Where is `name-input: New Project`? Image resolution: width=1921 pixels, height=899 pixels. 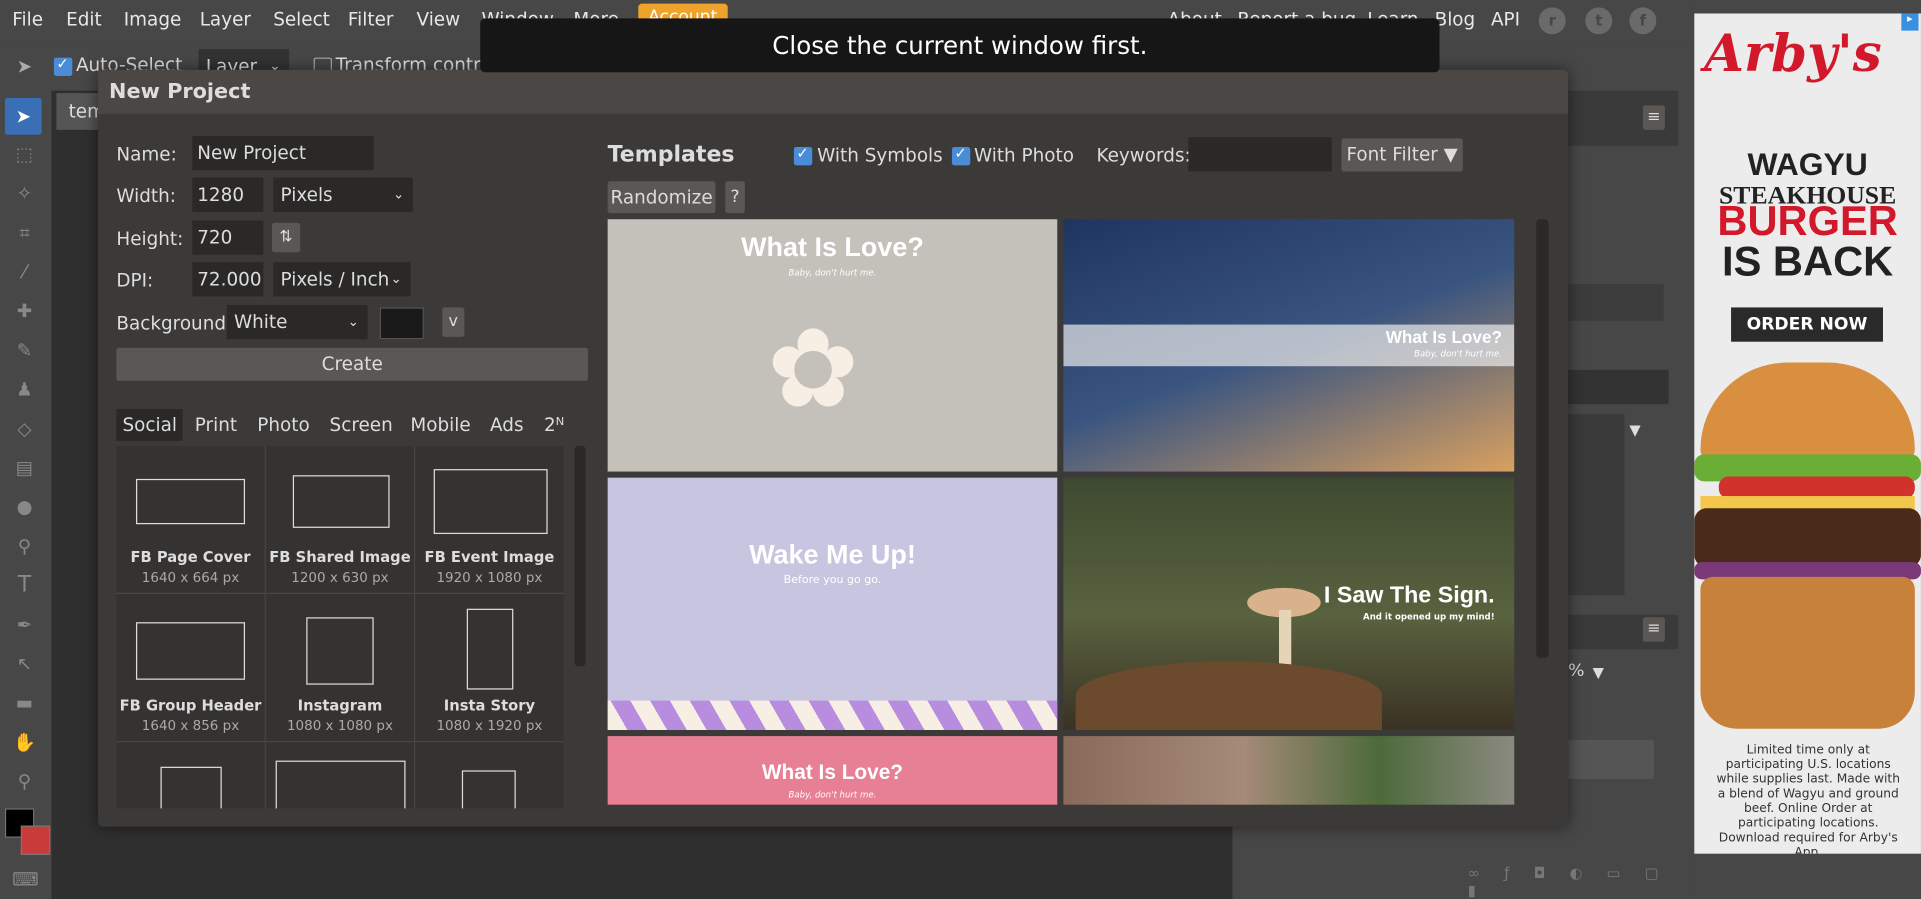
name-input: New Project is located at coordinates (283, 153).